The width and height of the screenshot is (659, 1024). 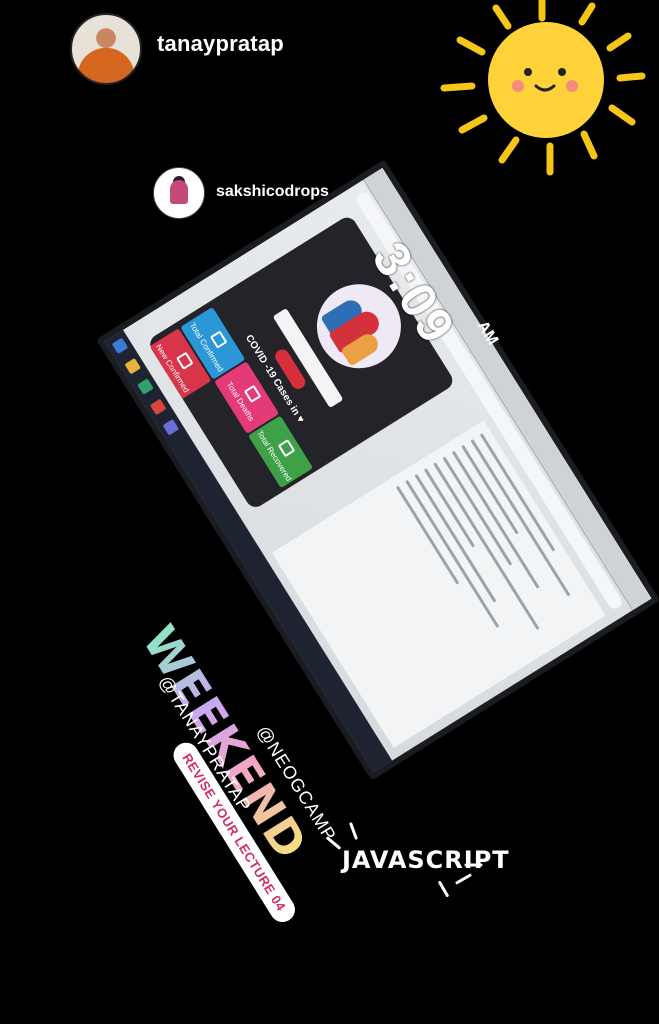 I want to click on author-username: tanaypratap, so click(x=220, y=44).